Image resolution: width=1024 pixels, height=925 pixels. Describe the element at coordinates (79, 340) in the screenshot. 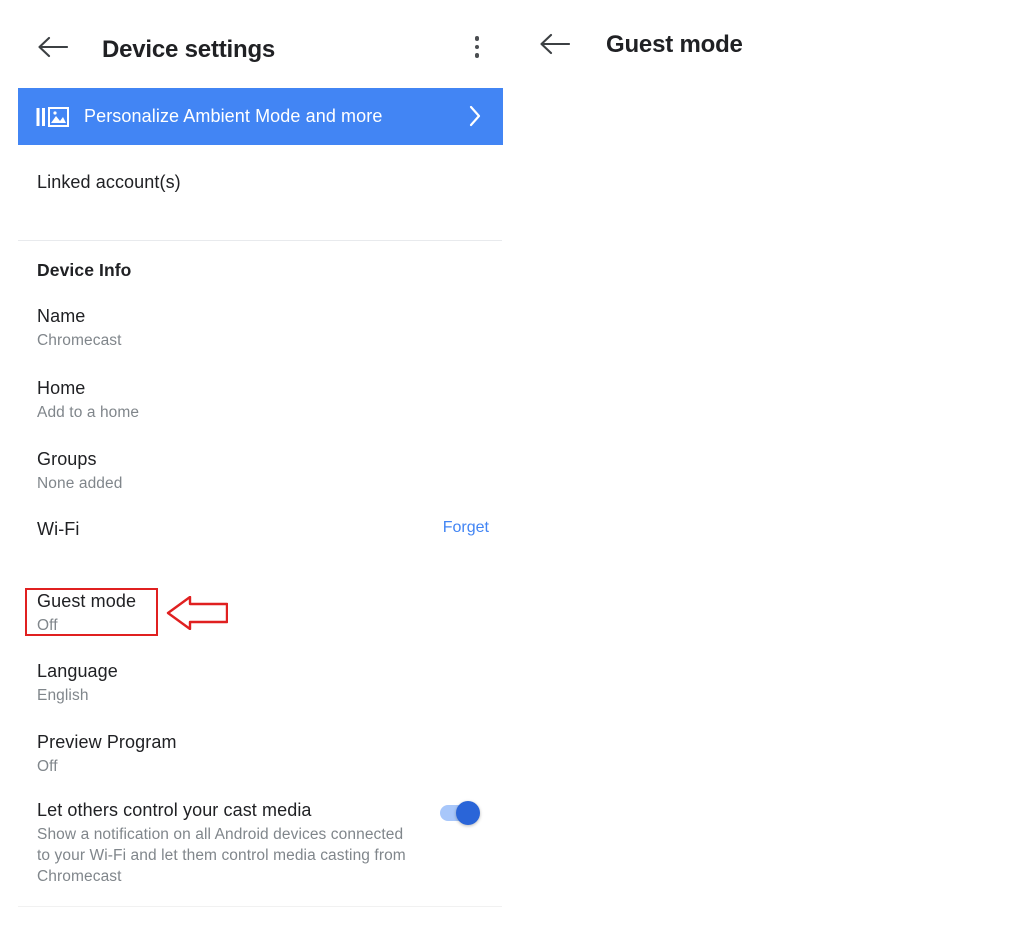

I see `list-item-value: Chromecast` at that location.